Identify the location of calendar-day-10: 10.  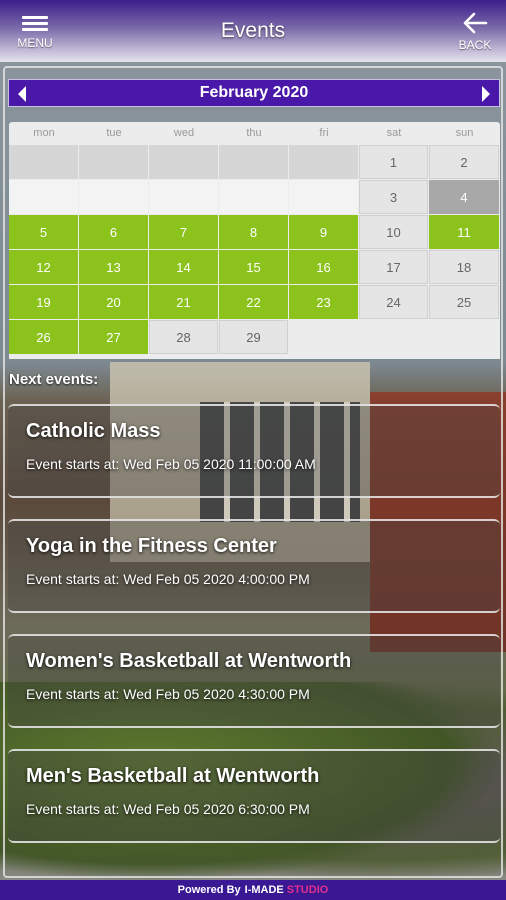
(393, 232).